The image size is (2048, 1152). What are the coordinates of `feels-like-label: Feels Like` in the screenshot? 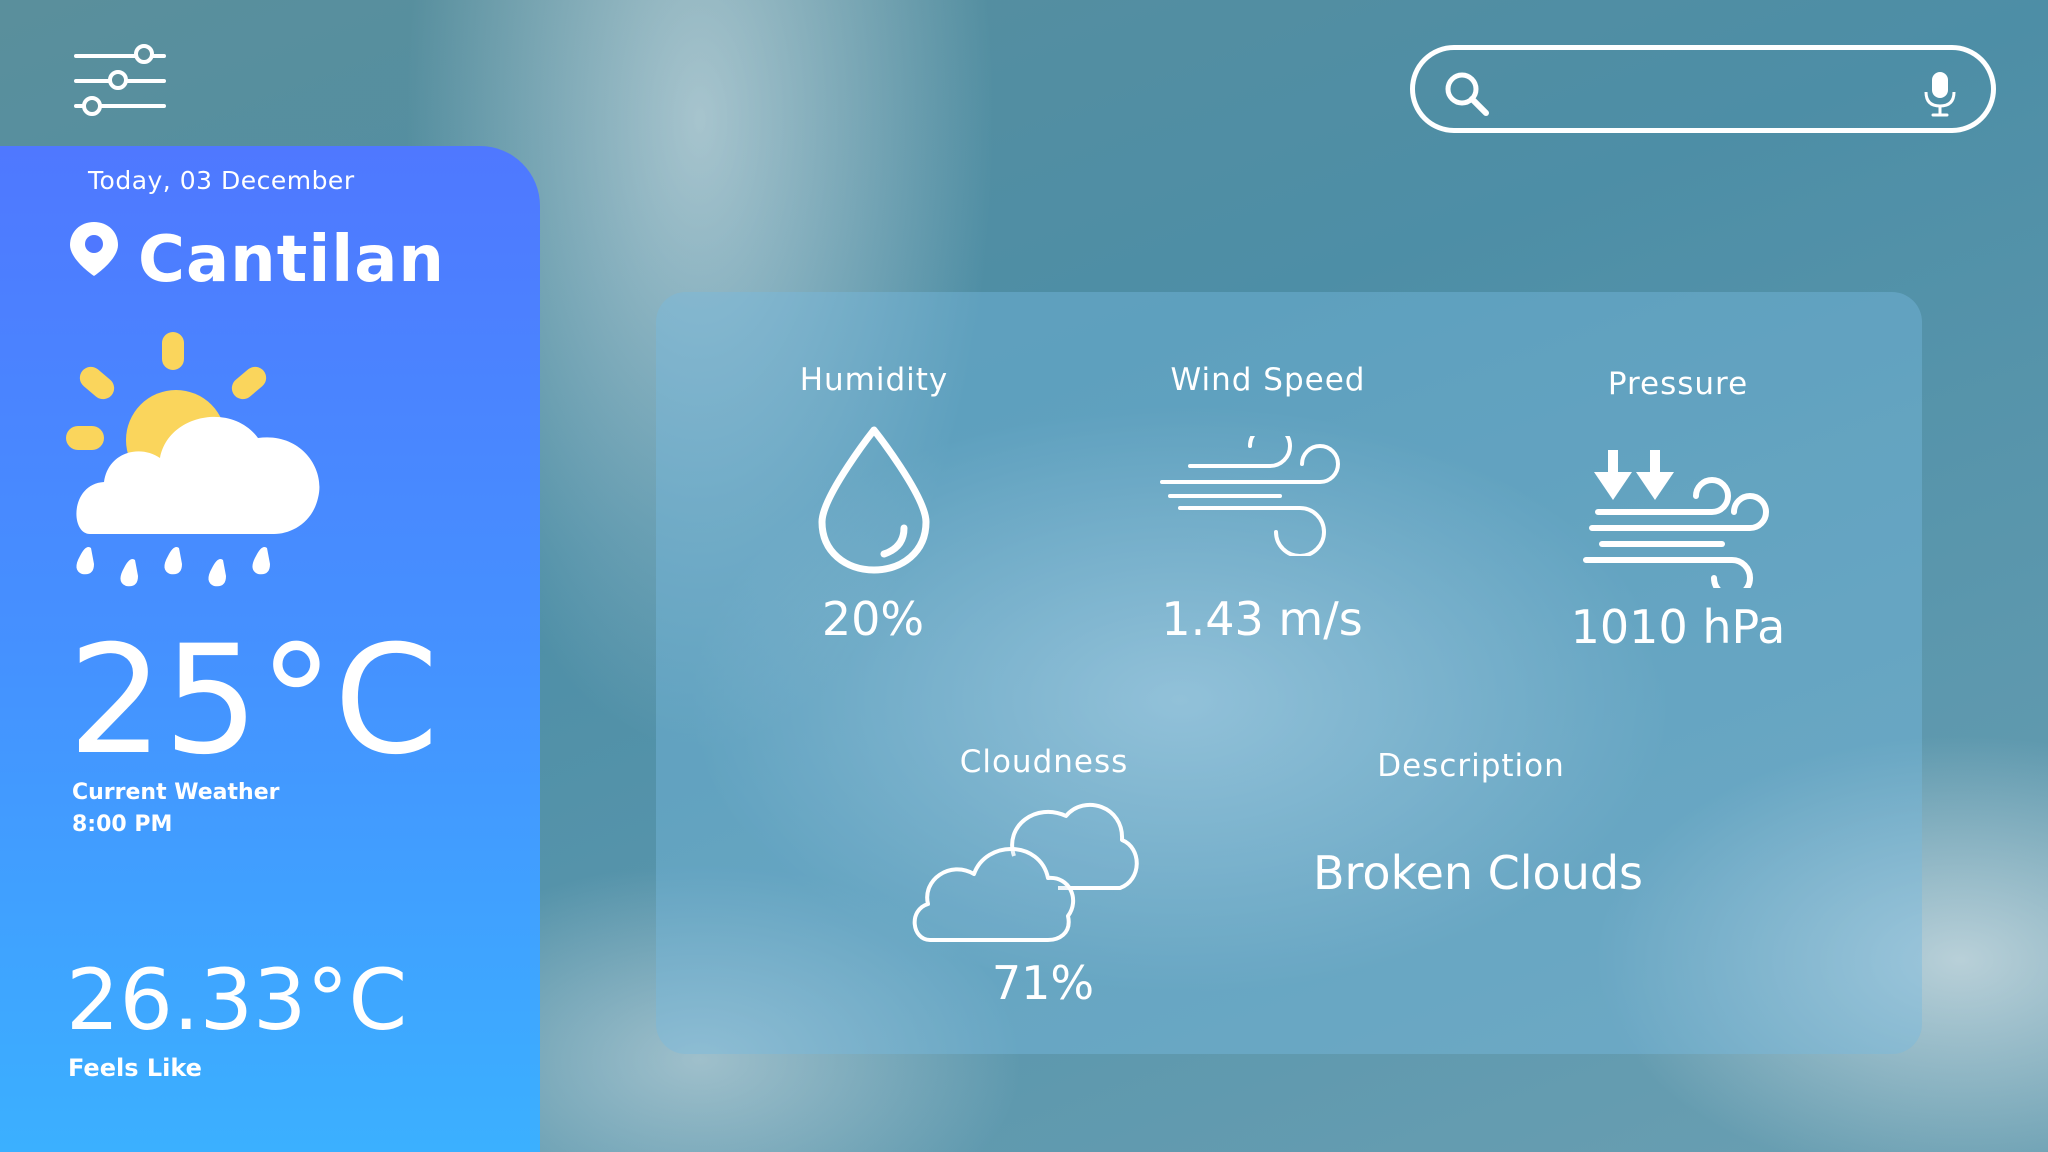 It's located at (135, 1068).